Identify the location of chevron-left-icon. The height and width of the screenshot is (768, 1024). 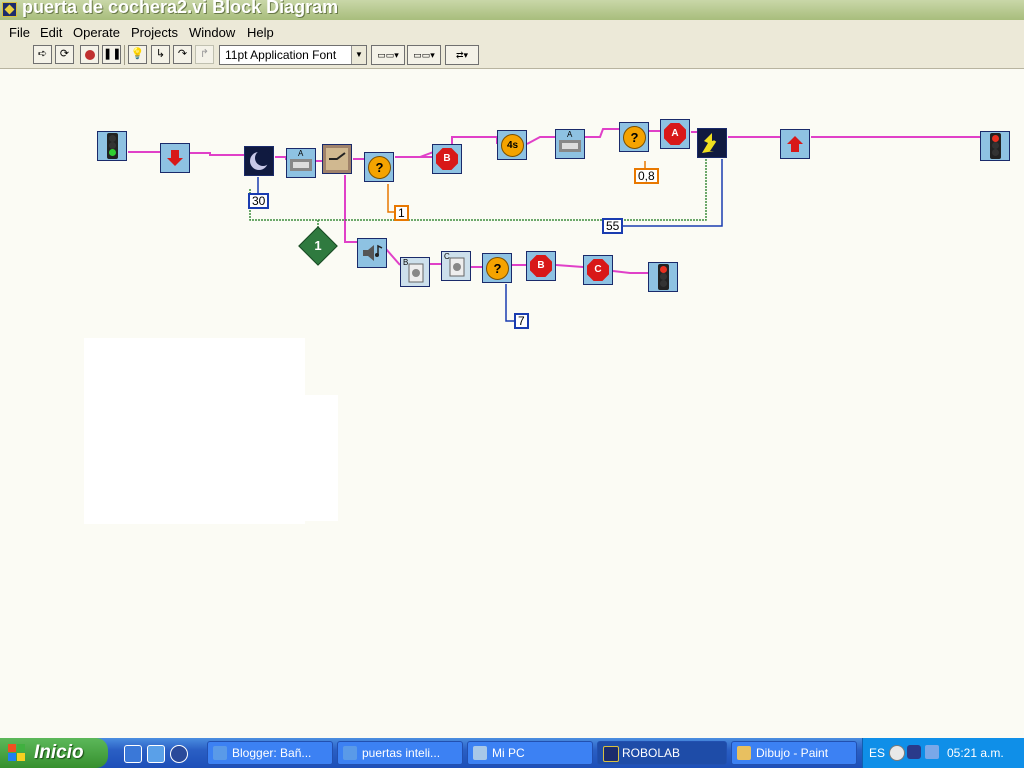
(897, 753).